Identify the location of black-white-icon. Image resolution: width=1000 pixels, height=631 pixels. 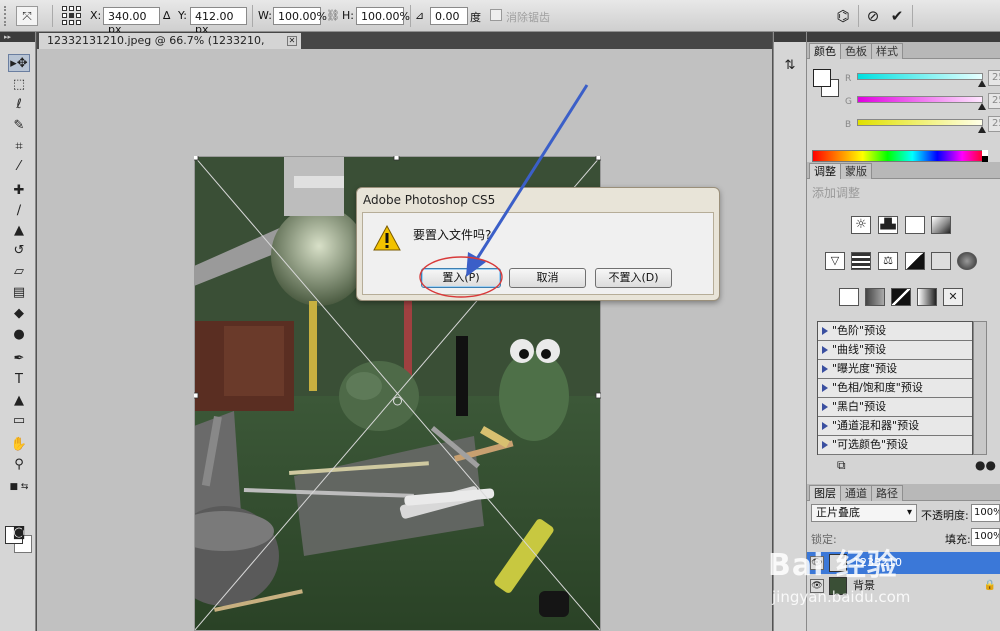
(915, 261).